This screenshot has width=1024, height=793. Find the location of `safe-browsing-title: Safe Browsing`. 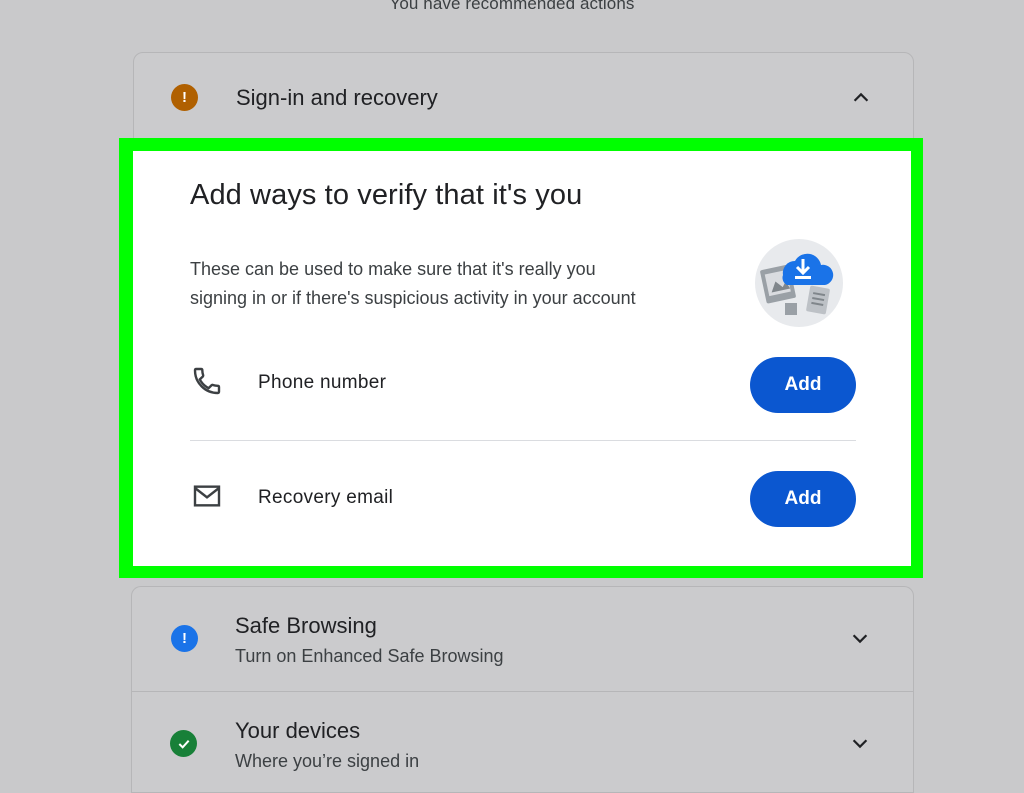

safe-browsing-title: Safe Browsing is located at coordinates (306, 625).